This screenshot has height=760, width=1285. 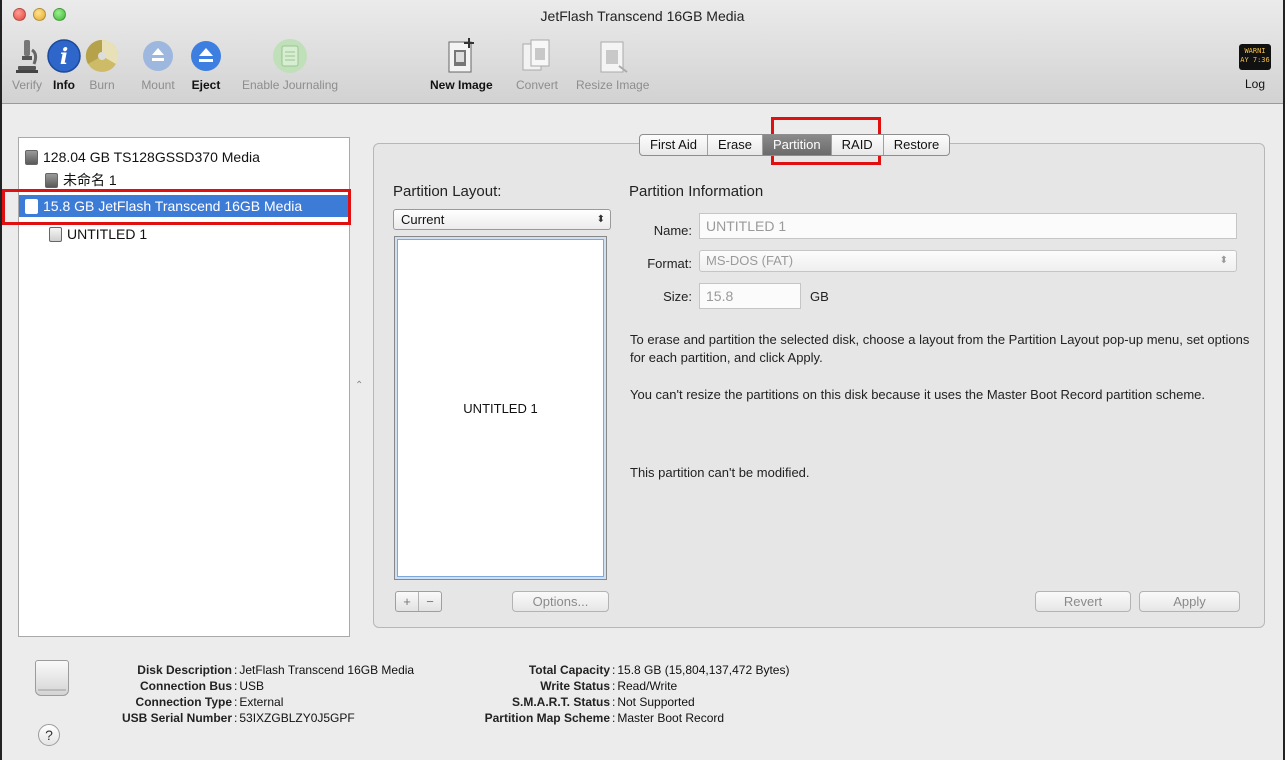 I want to click on name-field: UNTITLED 1, so click(x=968, y=226).